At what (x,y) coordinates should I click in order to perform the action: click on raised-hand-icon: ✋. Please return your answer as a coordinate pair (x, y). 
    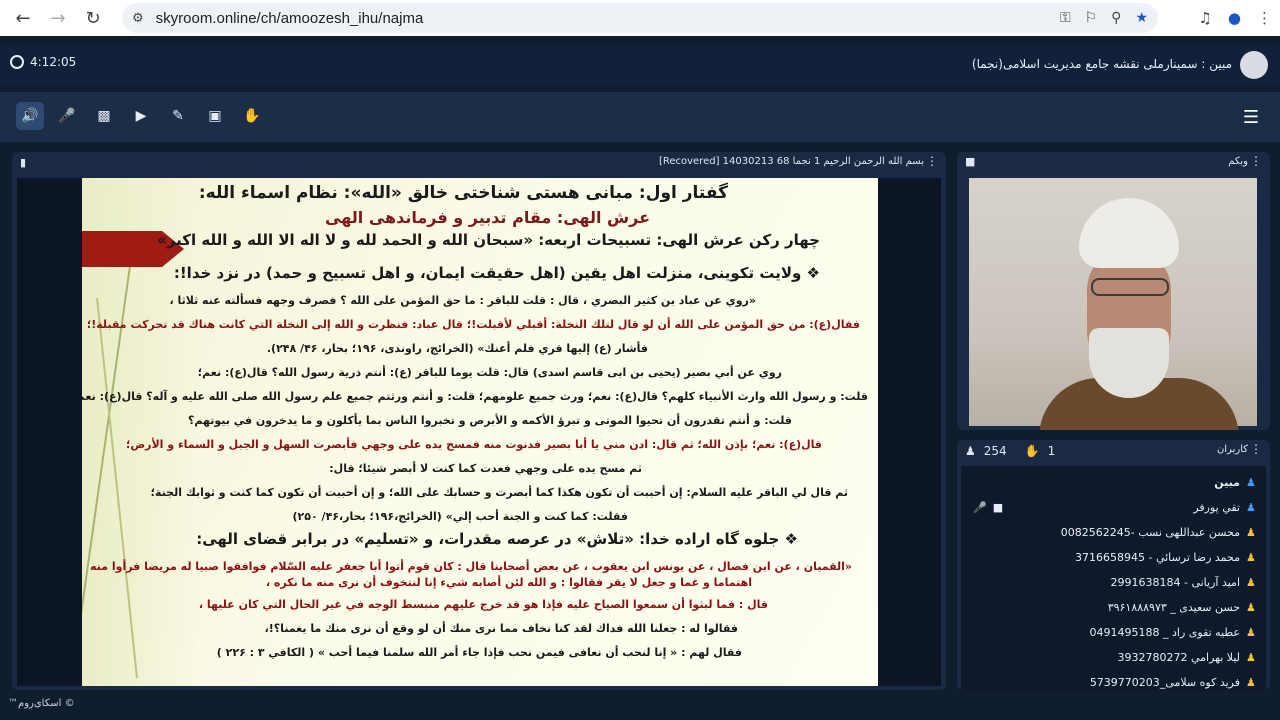
    Looking at the image, I should click on (1032, 451).